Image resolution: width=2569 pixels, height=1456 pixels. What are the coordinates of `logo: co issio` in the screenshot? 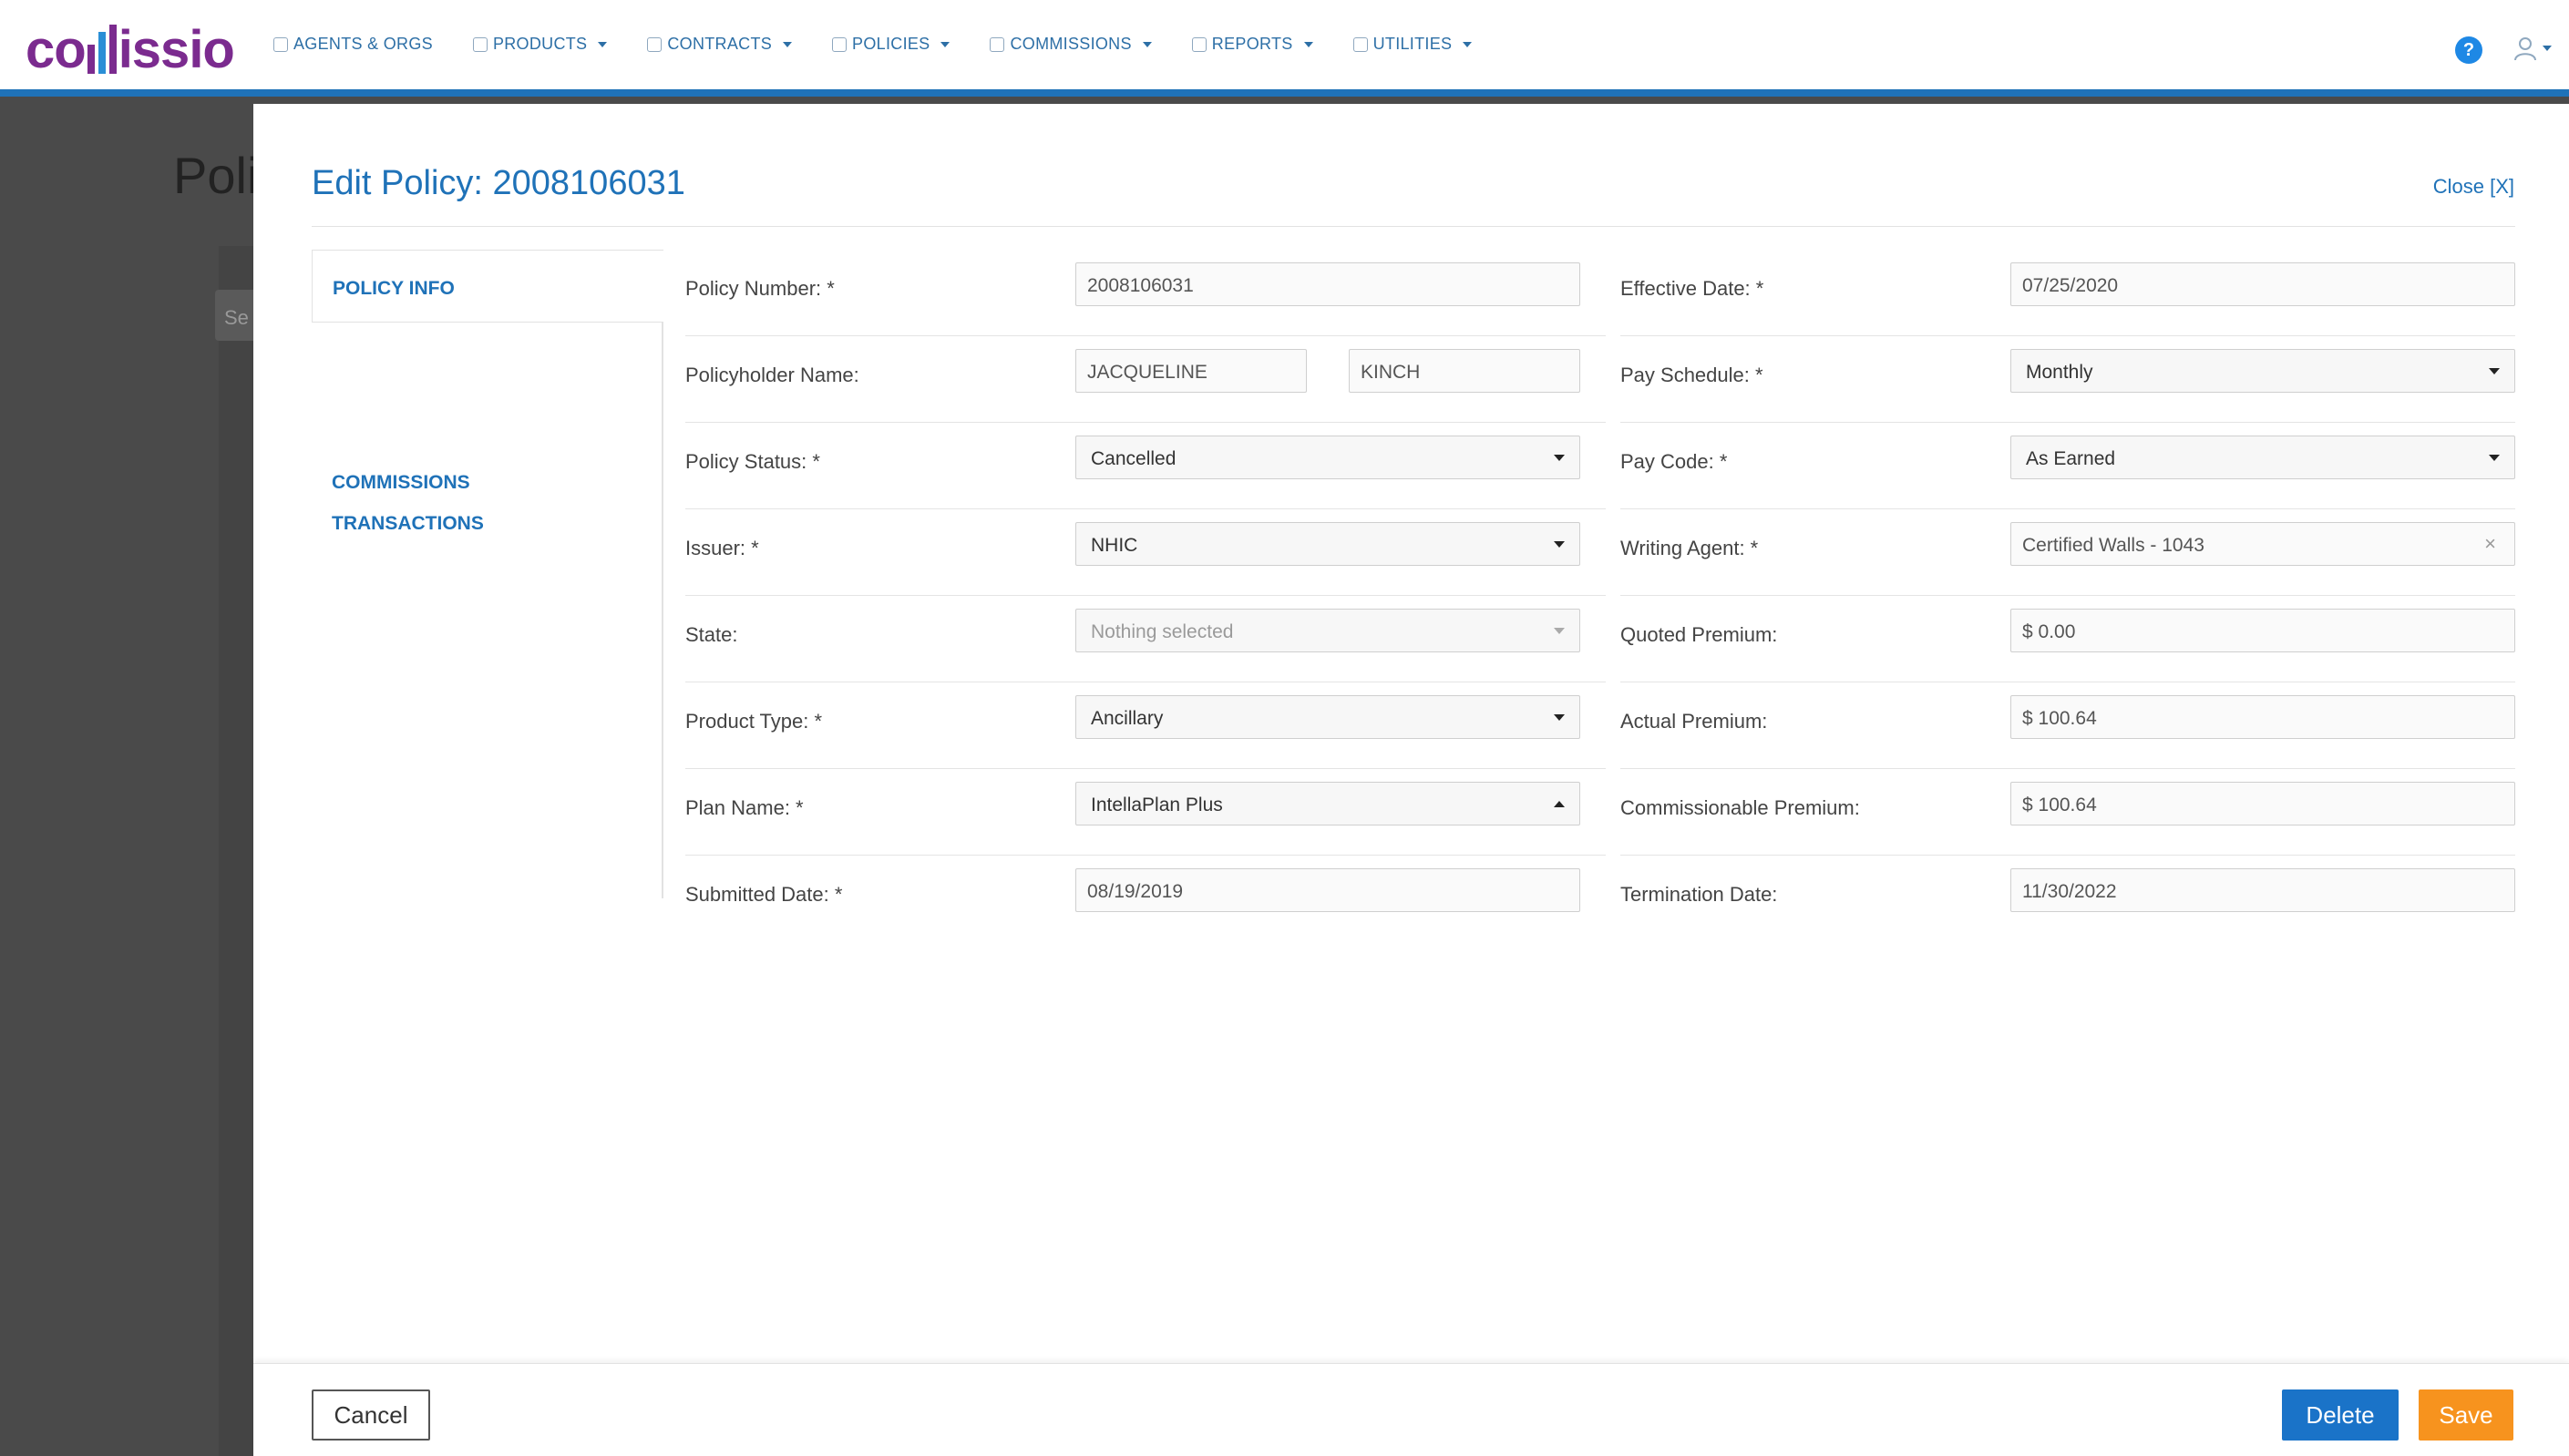 It's located at (131, 49).